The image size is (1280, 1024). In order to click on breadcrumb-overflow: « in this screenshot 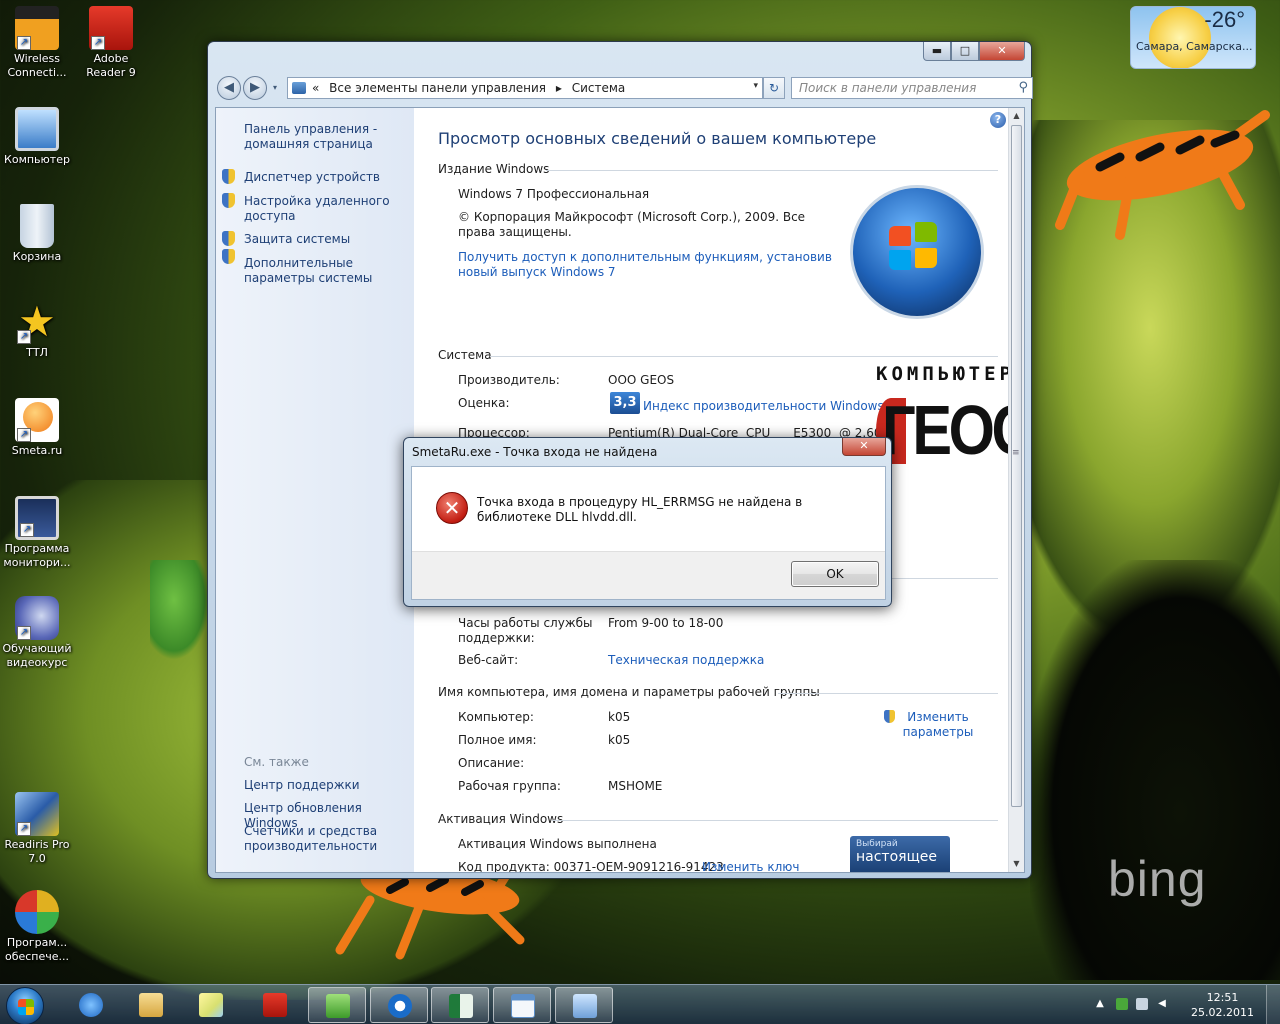, I will do `click(315, 88)`.